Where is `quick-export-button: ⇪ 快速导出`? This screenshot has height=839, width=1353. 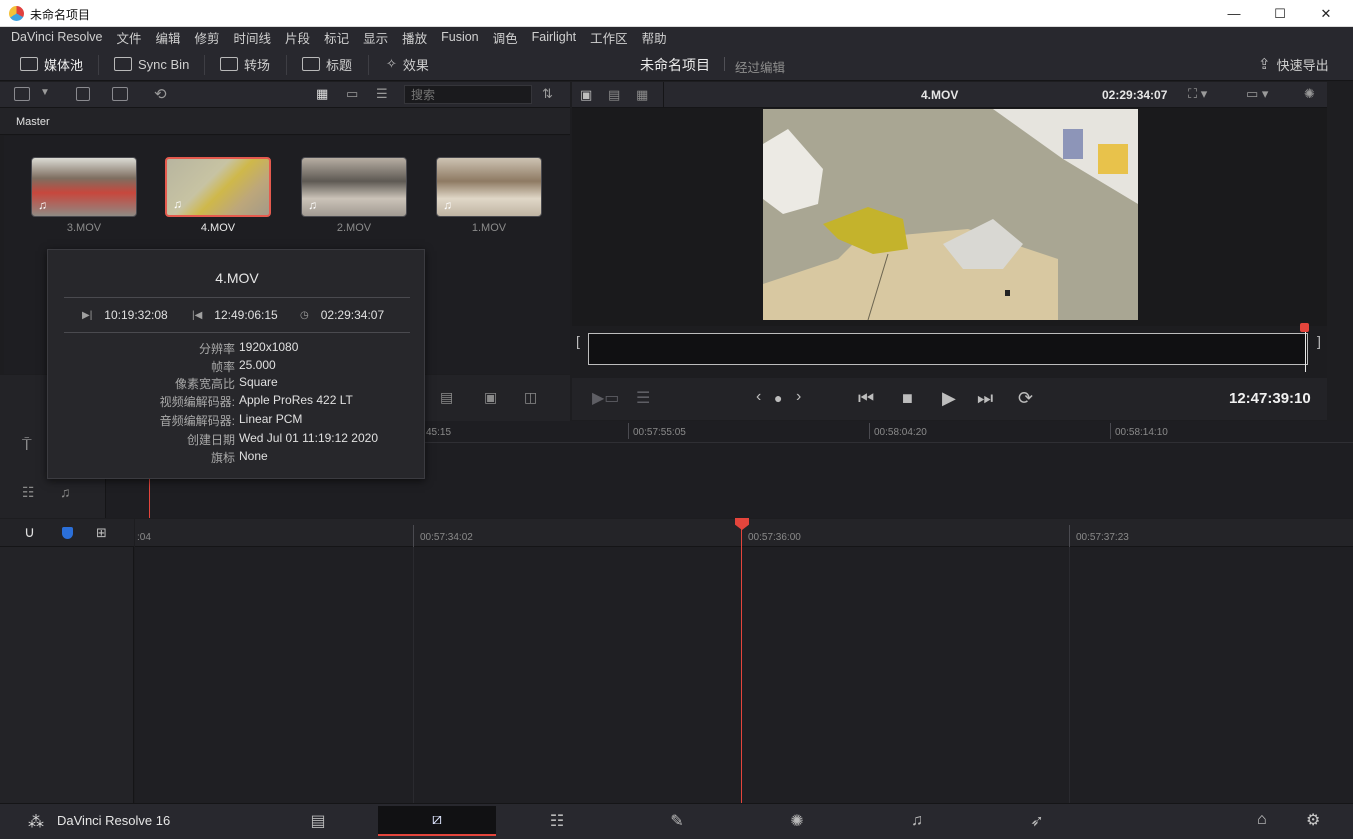 quick-export-button: ⇪ 快速导出 is located at coordinates (1293, 64).